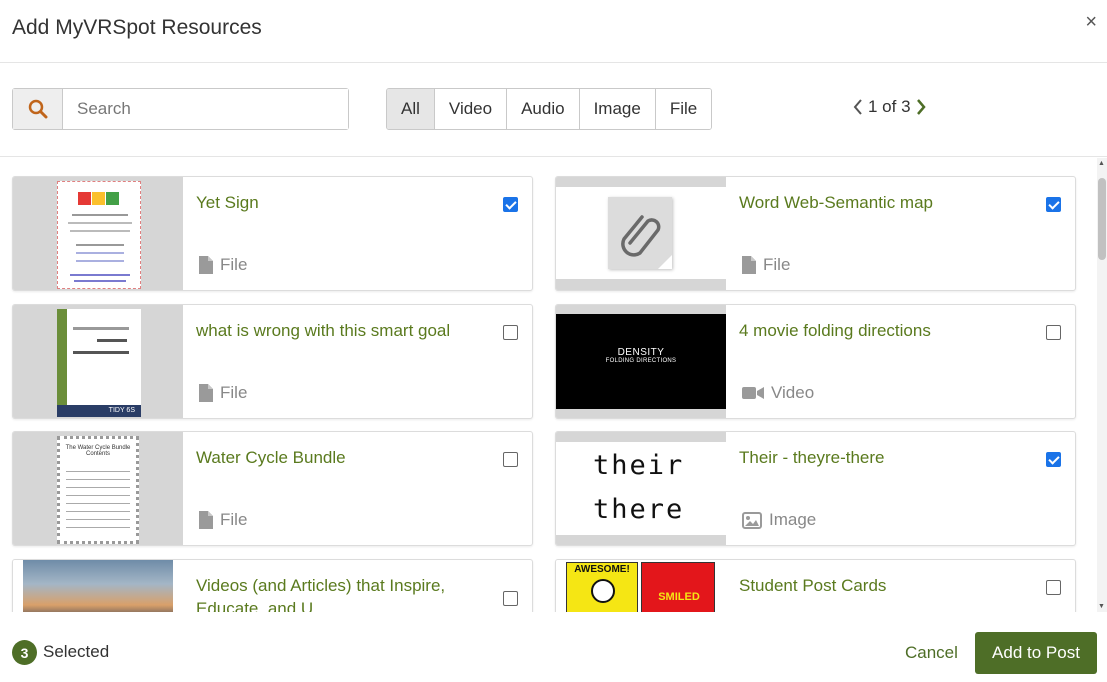 This screenshot has width=1107, height=682. What do you see at coordinates (641, 488) in the screenshot?
I see `resource-thumbnail: their there` at bounding box center [641, 488].